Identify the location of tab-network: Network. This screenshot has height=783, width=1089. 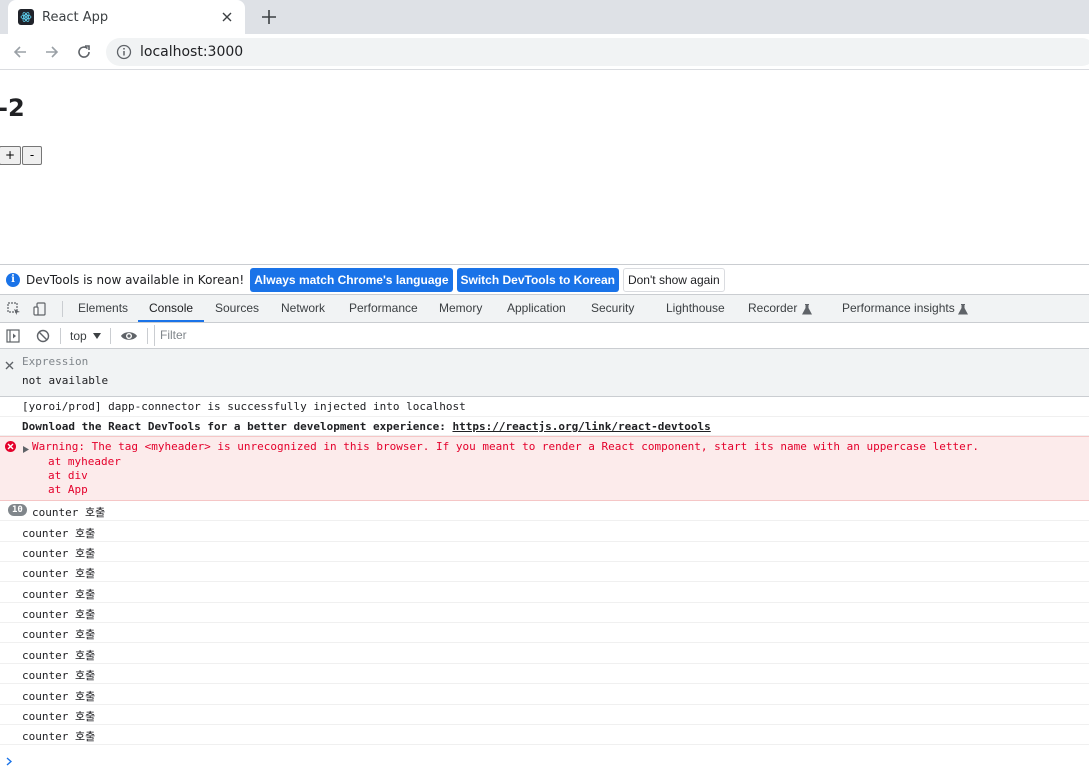
(303, 308).